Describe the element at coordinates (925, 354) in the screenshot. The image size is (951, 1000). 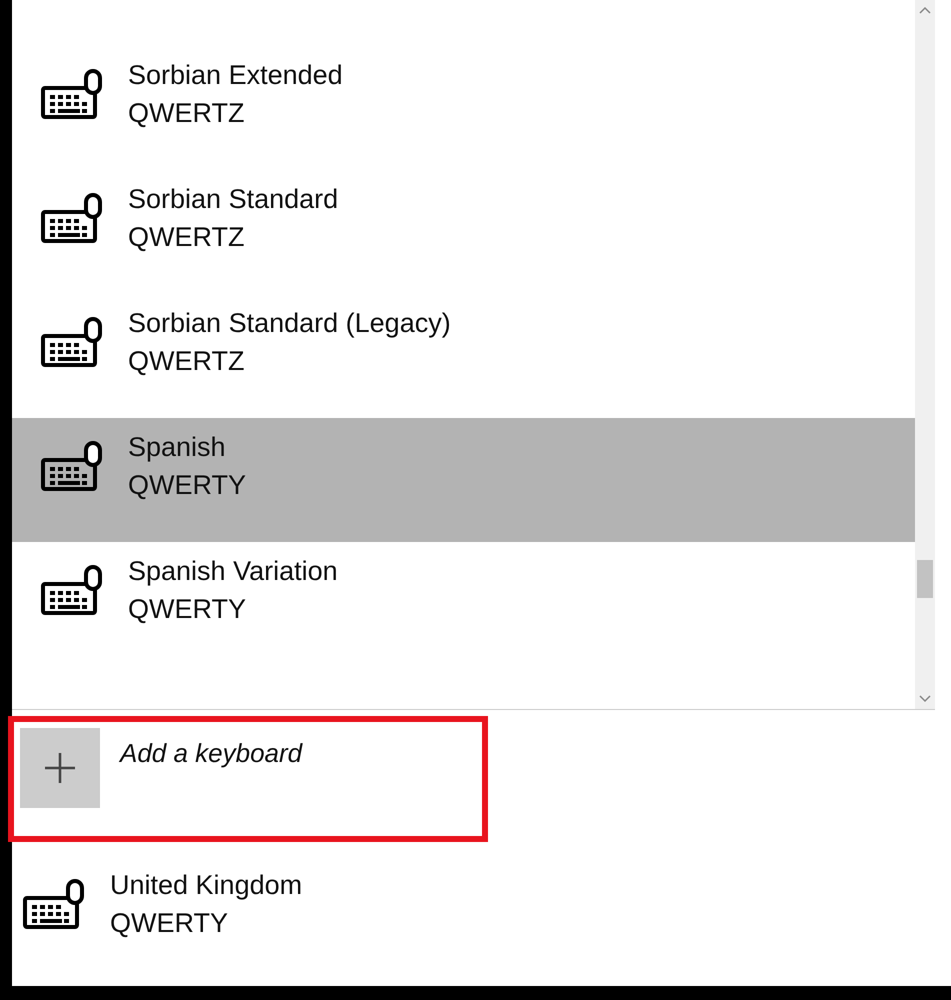
I see `scrollbar` at that location.